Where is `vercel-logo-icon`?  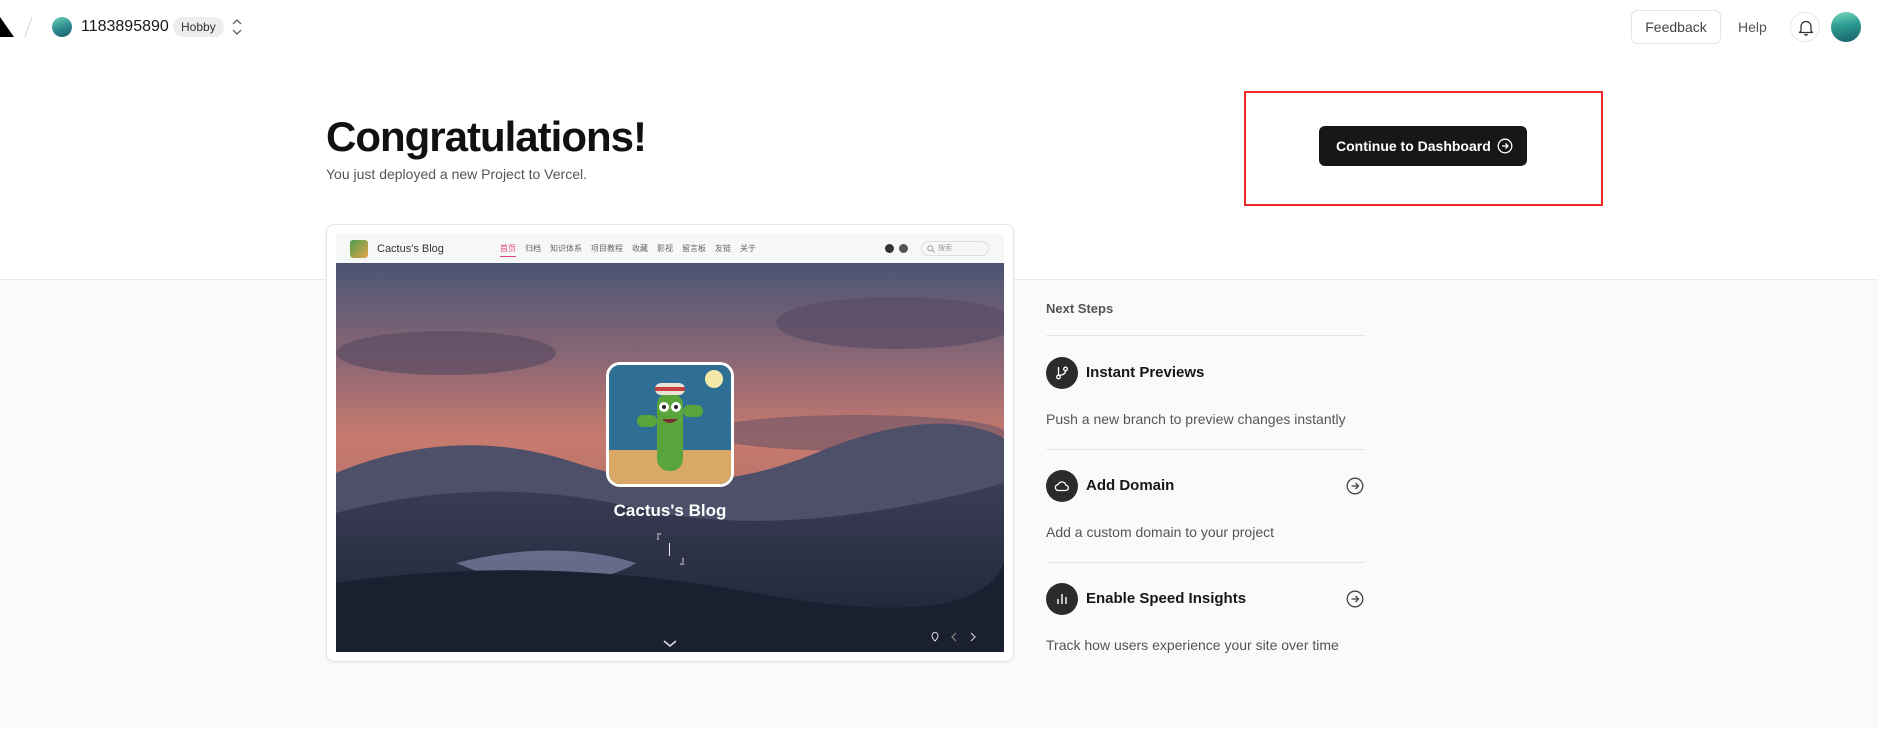 vercel-logo-icon is located at coordinates (7, 27).